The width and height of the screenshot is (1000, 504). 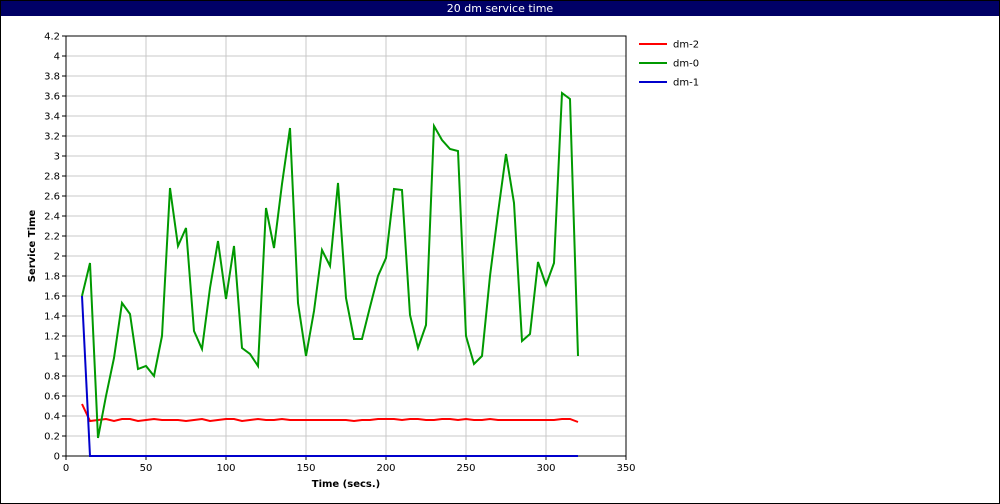 What do you see at coordinates (52, 37) in the screenshot?
I see `y-tick-label: 4.2` at bounding box center [52, 37].